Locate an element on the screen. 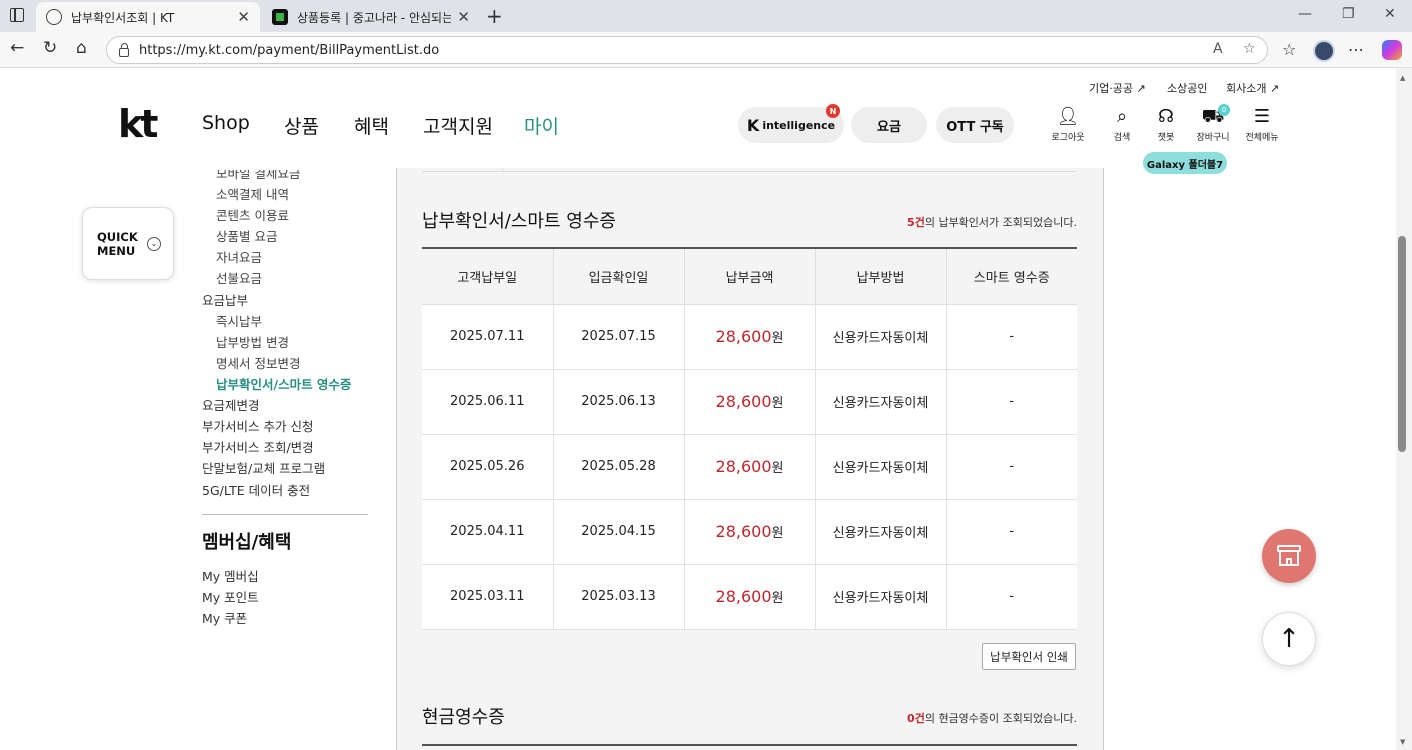 The image size is (1412, 750). confirm-date-cell: 2025.03.13 is located at coordinates (619, 597).